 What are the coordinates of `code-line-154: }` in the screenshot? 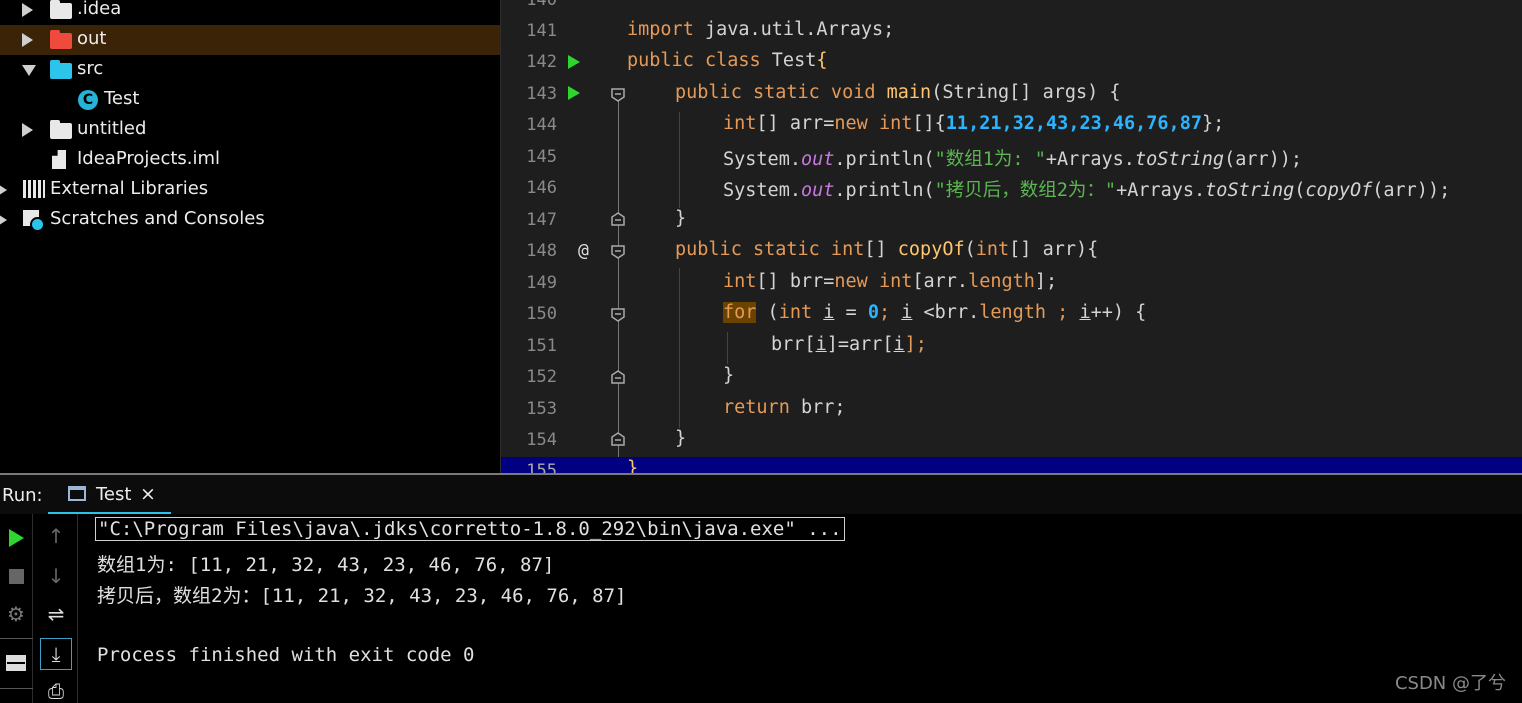 It's located at (681, 438).